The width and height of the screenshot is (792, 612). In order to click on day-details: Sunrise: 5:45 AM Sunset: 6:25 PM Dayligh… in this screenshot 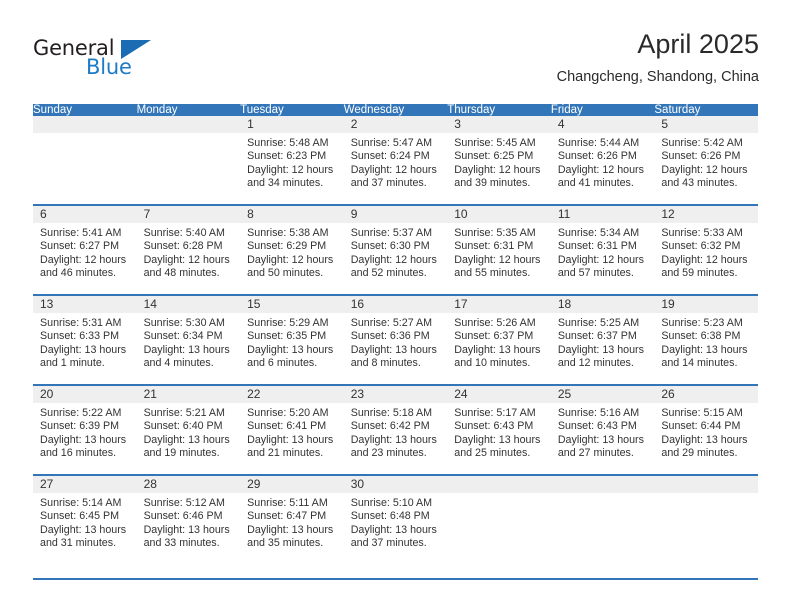, I will do `click(499, 161)`.